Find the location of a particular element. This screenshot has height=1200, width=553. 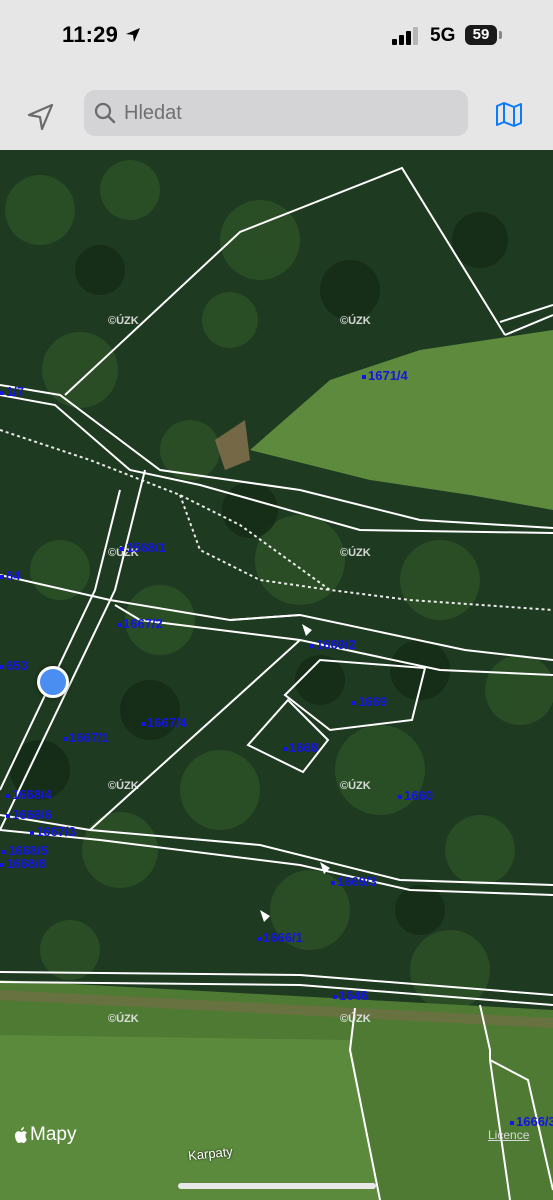

parcel-label: 1660 is located at coordinates (415, 795).